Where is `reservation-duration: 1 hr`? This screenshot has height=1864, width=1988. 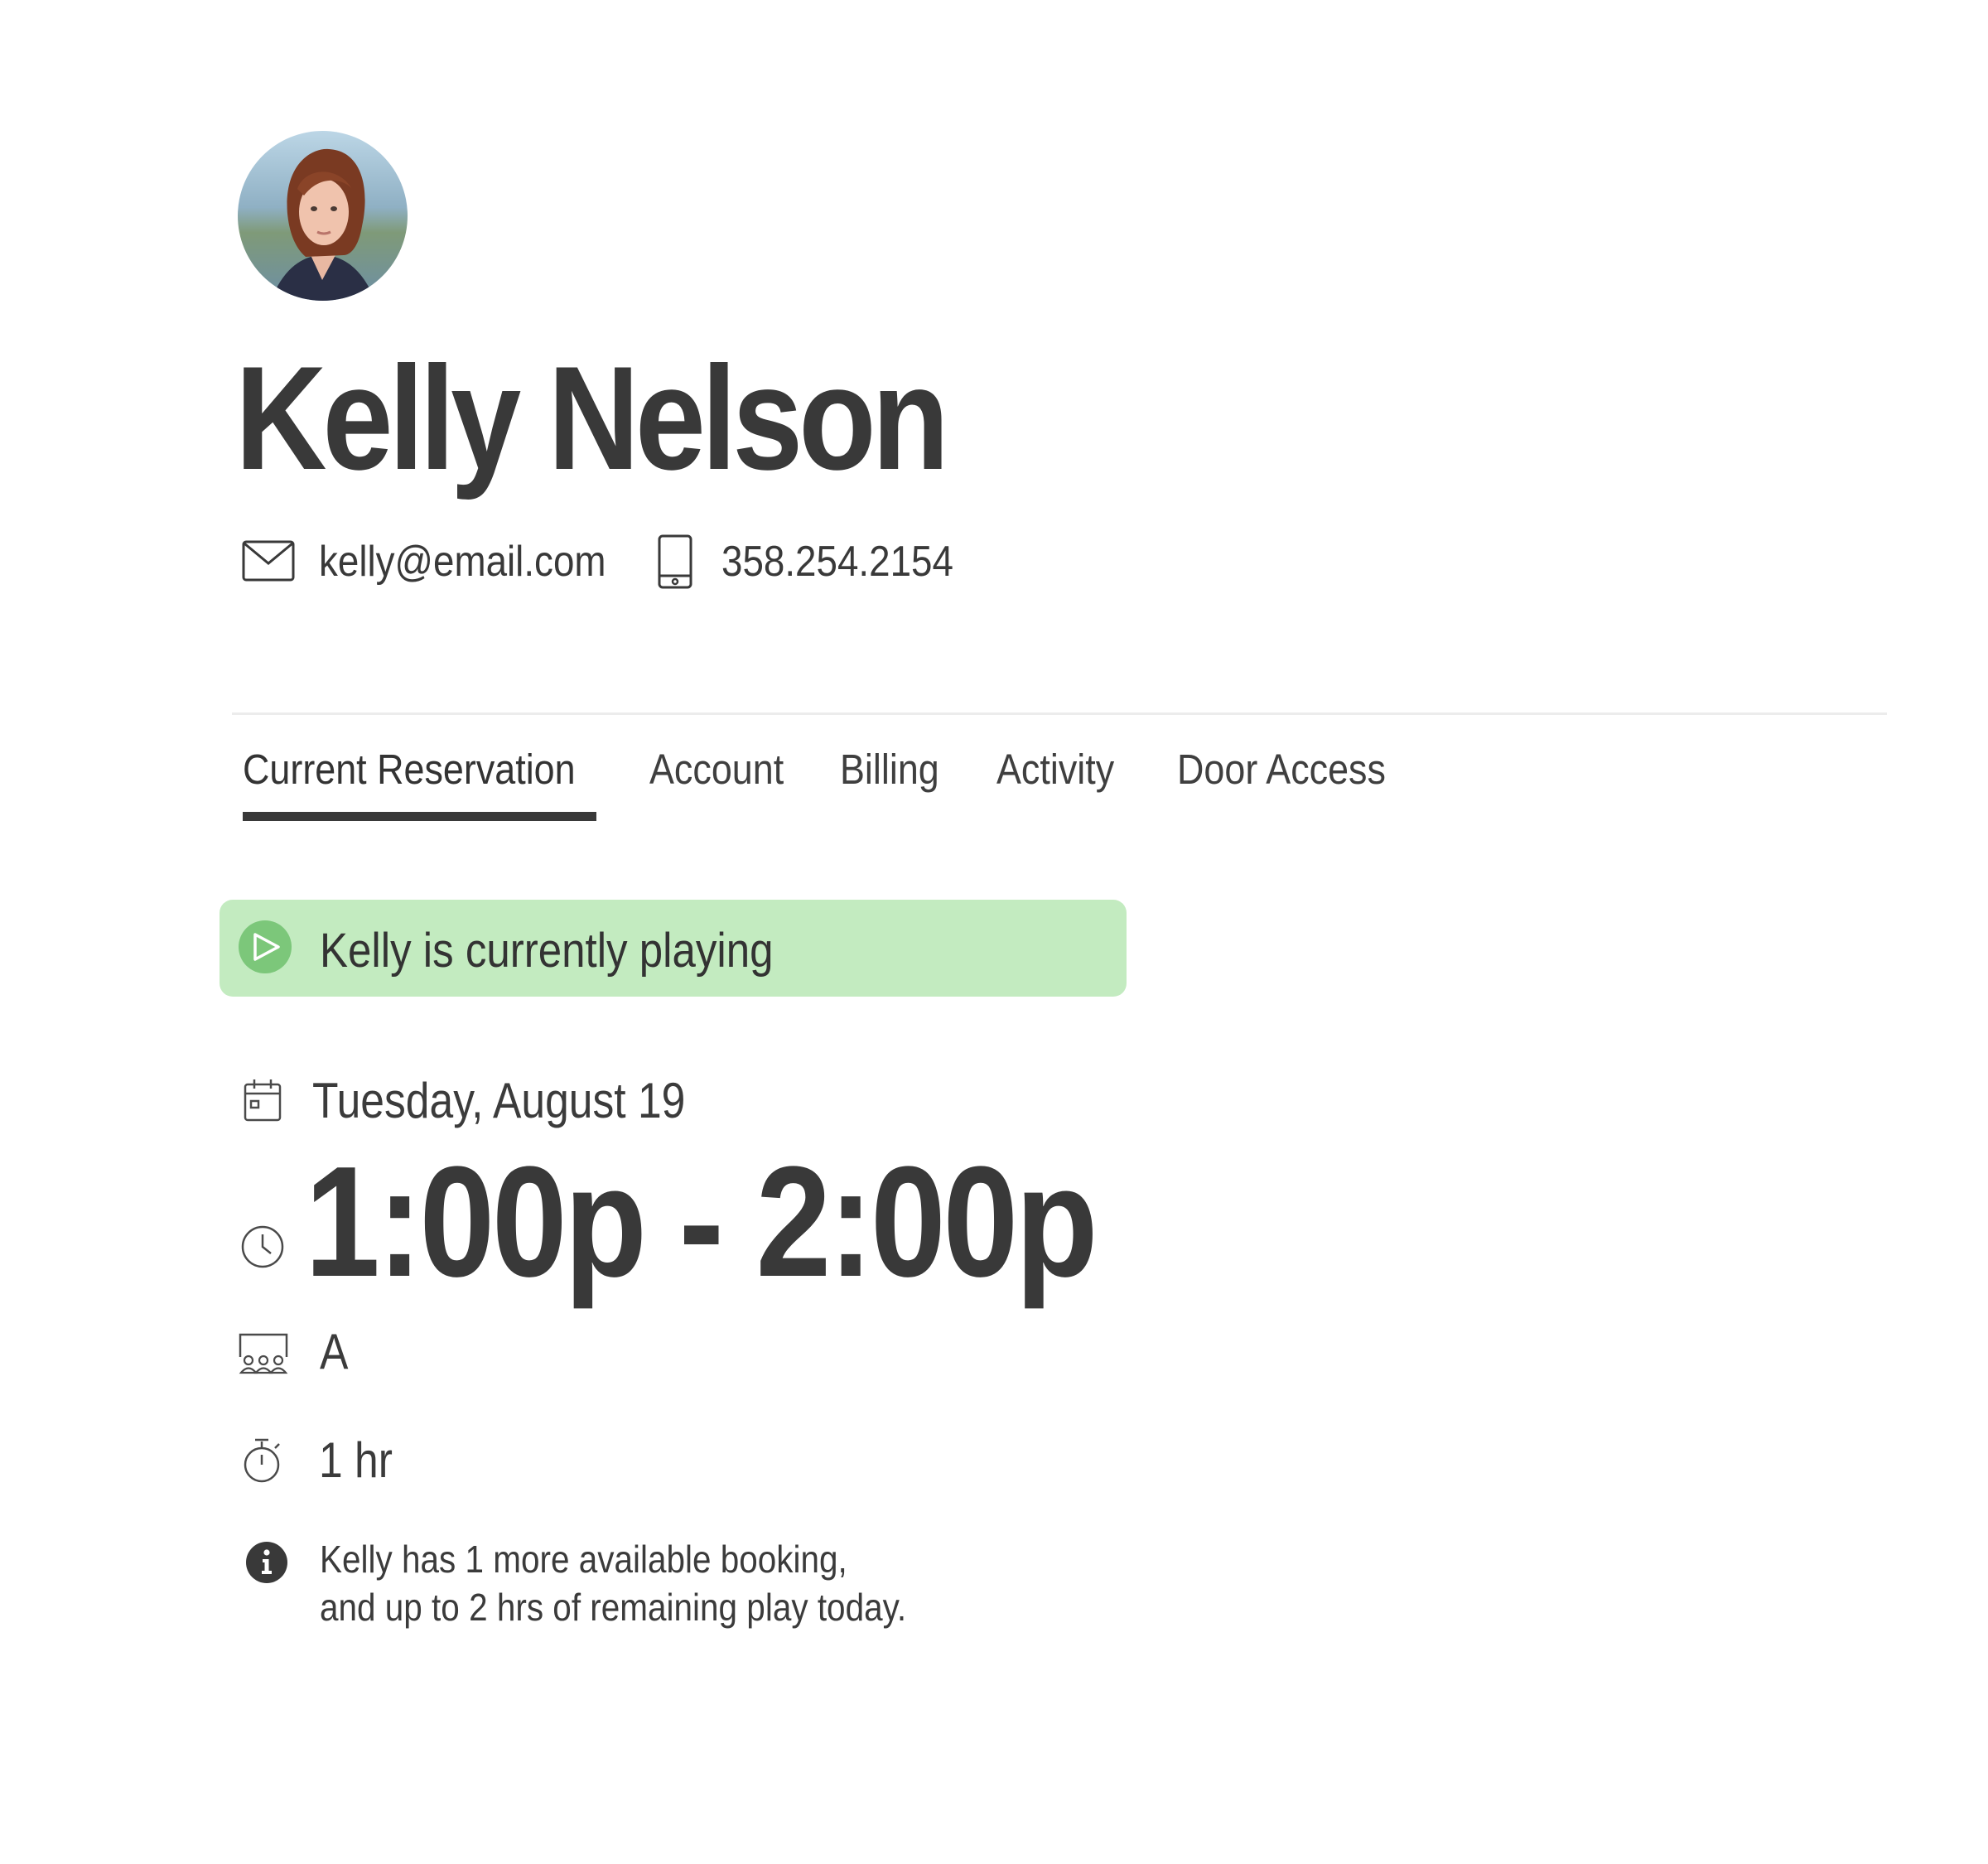 reservation-duration: 1 hr is located at coordinates (356, 1460).